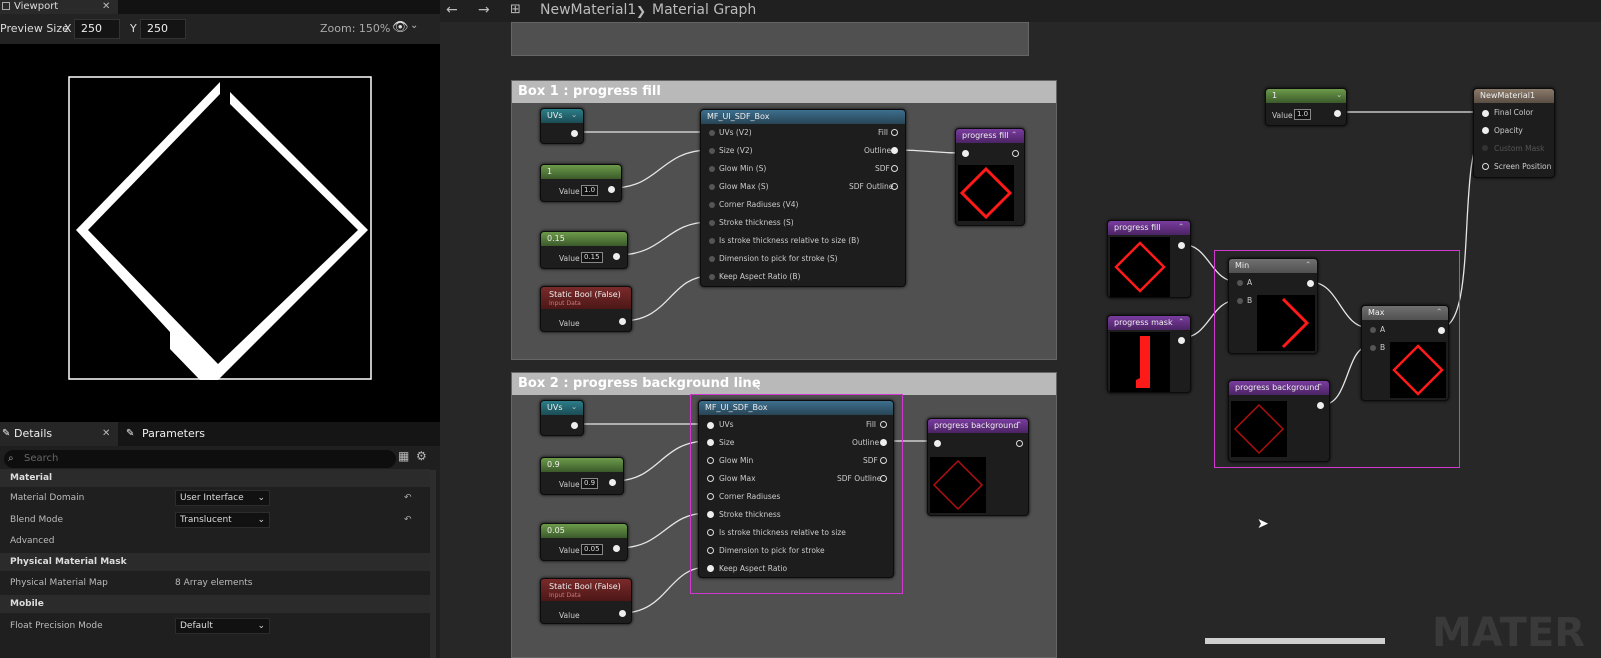 This screenshot has width=1601, height=658. What do you see at coordinates (1263, 524) in the screenshot?
I see `mouse-cursor-icon: ➤` at bounding box center [1263, 524].